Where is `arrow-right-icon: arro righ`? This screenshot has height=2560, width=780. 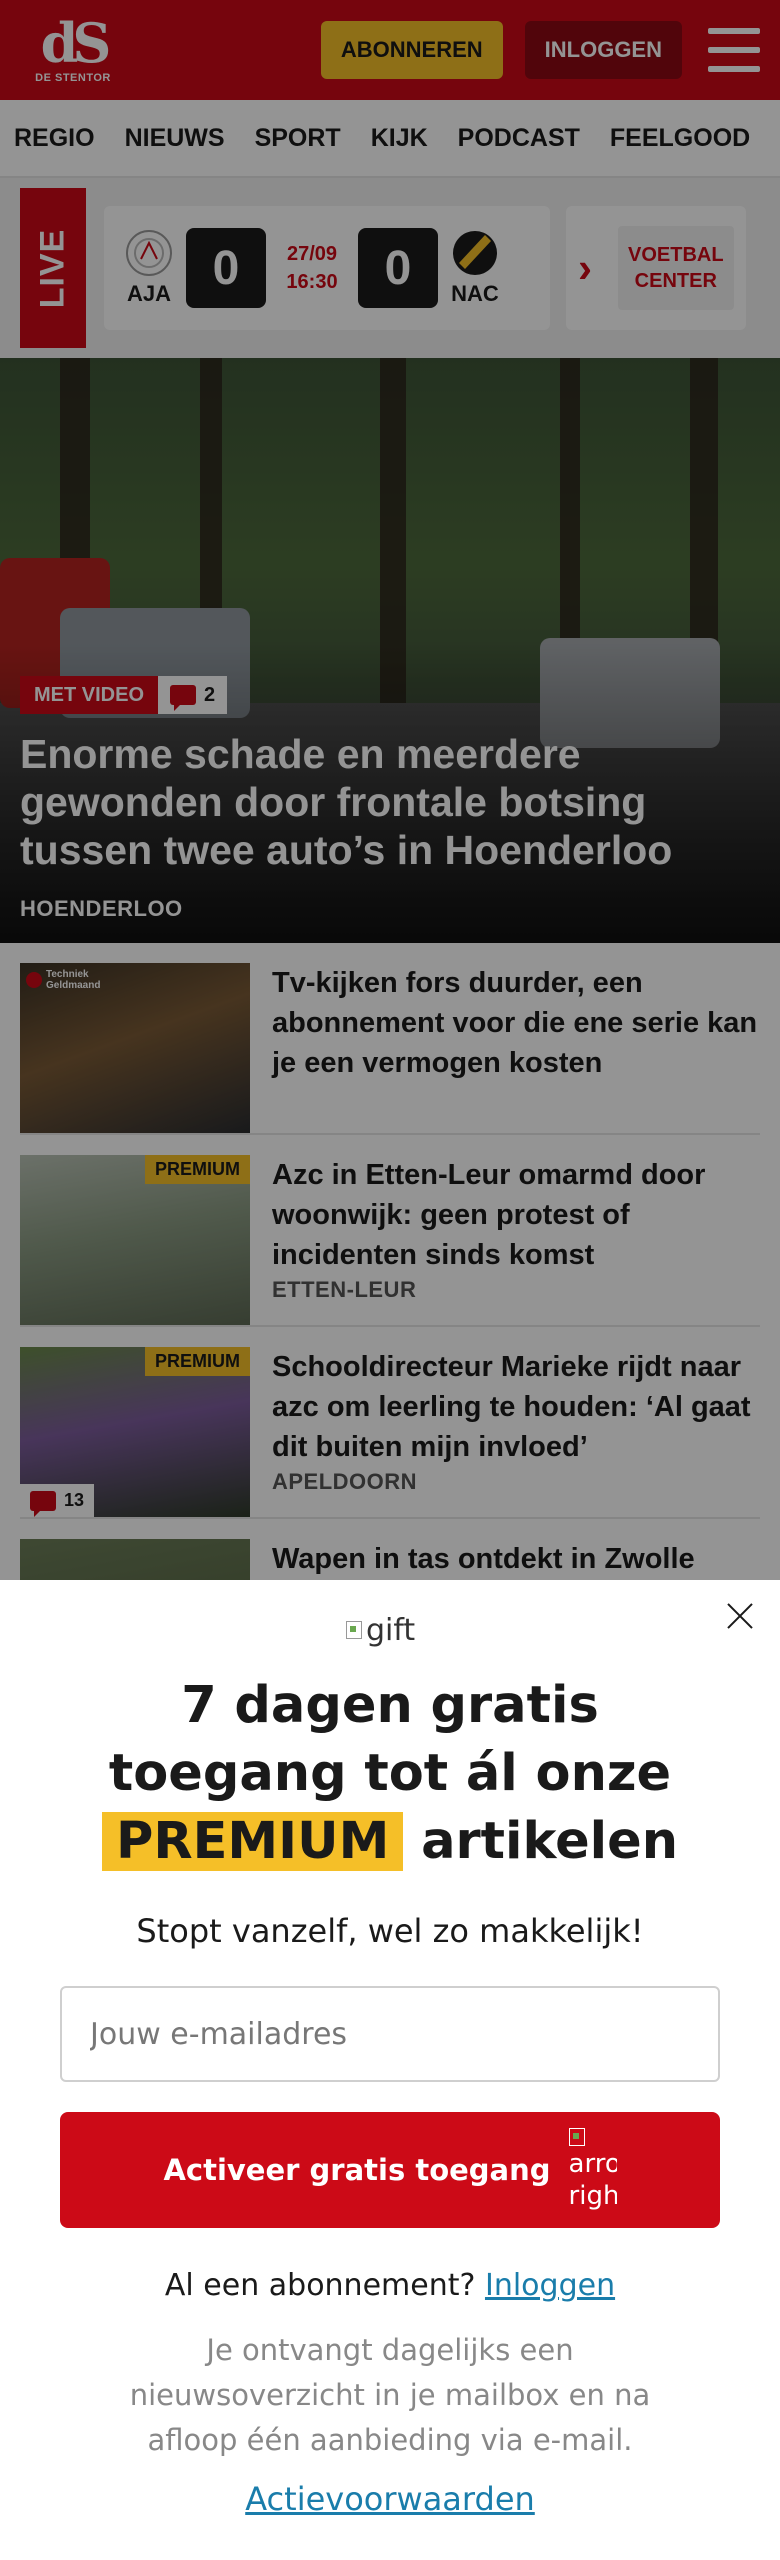
arrow-right-icon: arro righ is located at coordinates (592, 2170).